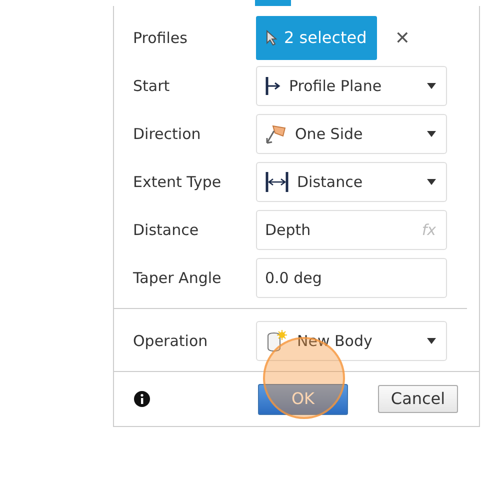  What do you see at coordinates (151, 86) in the screenshot?
I see `field-label: Start` at bounding box center [151, 86].